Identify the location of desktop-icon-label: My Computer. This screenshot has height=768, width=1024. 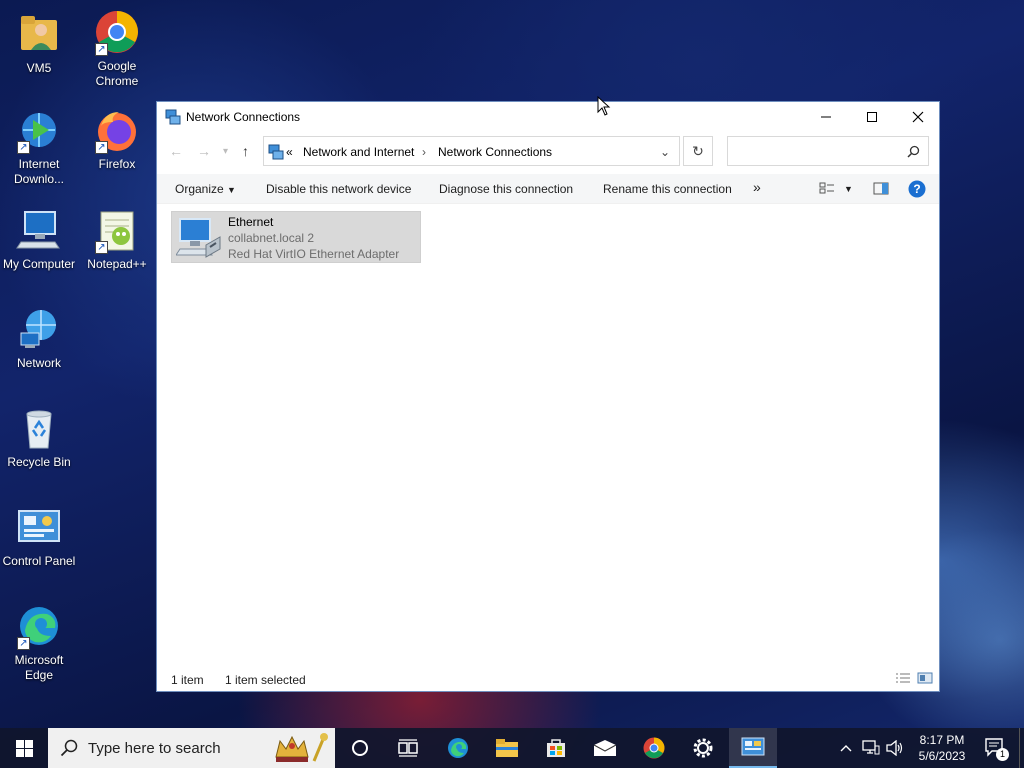
(39, 264).